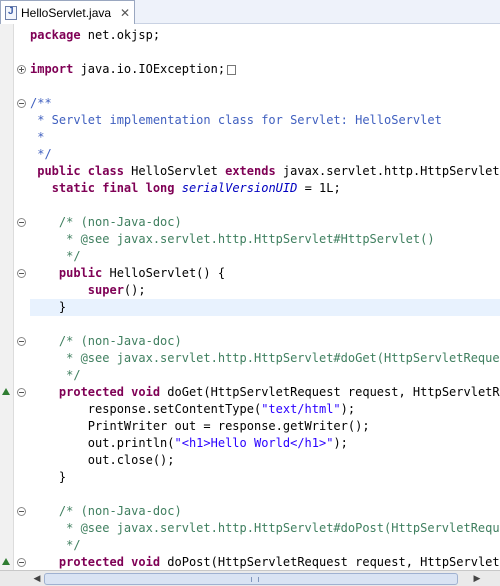  I want to click on folded-region-icon, so click(232, 69).